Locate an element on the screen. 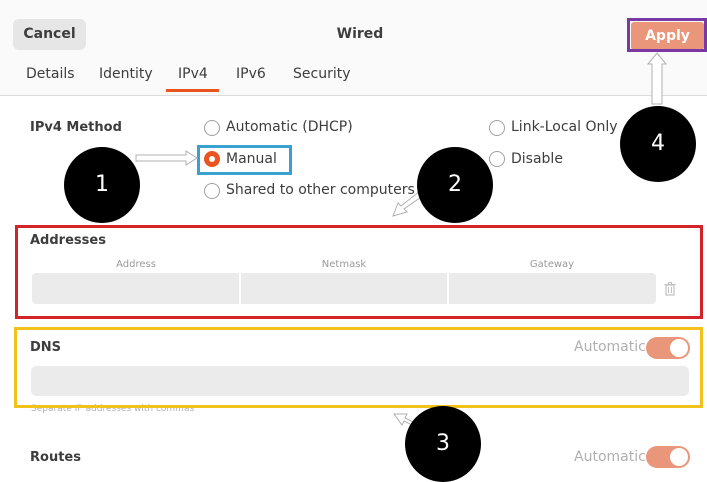  callout-3: 3 is located at coordinates (443, 444).